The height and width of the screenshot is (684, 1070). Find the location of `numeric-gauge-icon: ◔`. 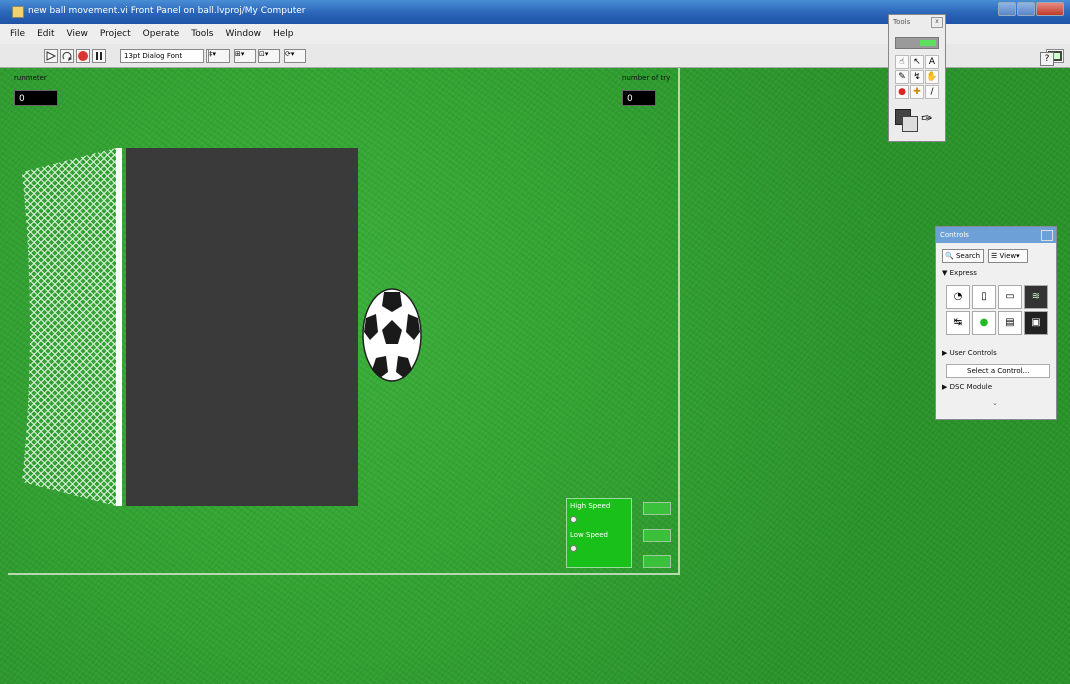

numeric-gauge-icon: ◔ is located at coordinates (958, 297).